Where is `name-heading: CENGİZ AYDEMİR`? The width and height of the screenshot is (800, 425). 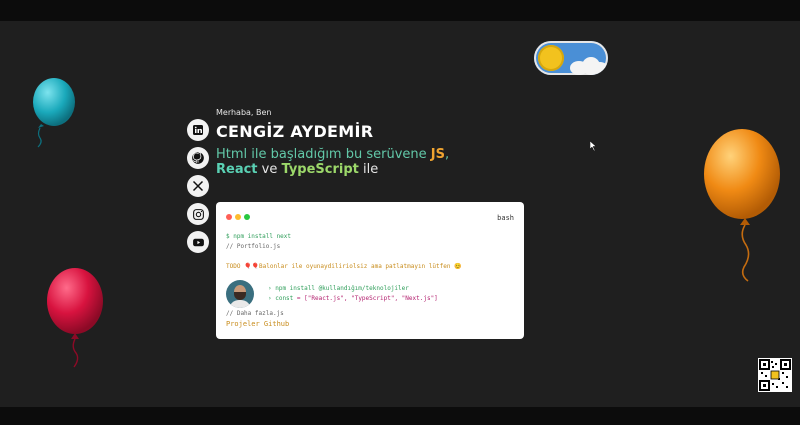 name-heading: CENGİZ AYDEMİR is located at coordinates (295, 131).